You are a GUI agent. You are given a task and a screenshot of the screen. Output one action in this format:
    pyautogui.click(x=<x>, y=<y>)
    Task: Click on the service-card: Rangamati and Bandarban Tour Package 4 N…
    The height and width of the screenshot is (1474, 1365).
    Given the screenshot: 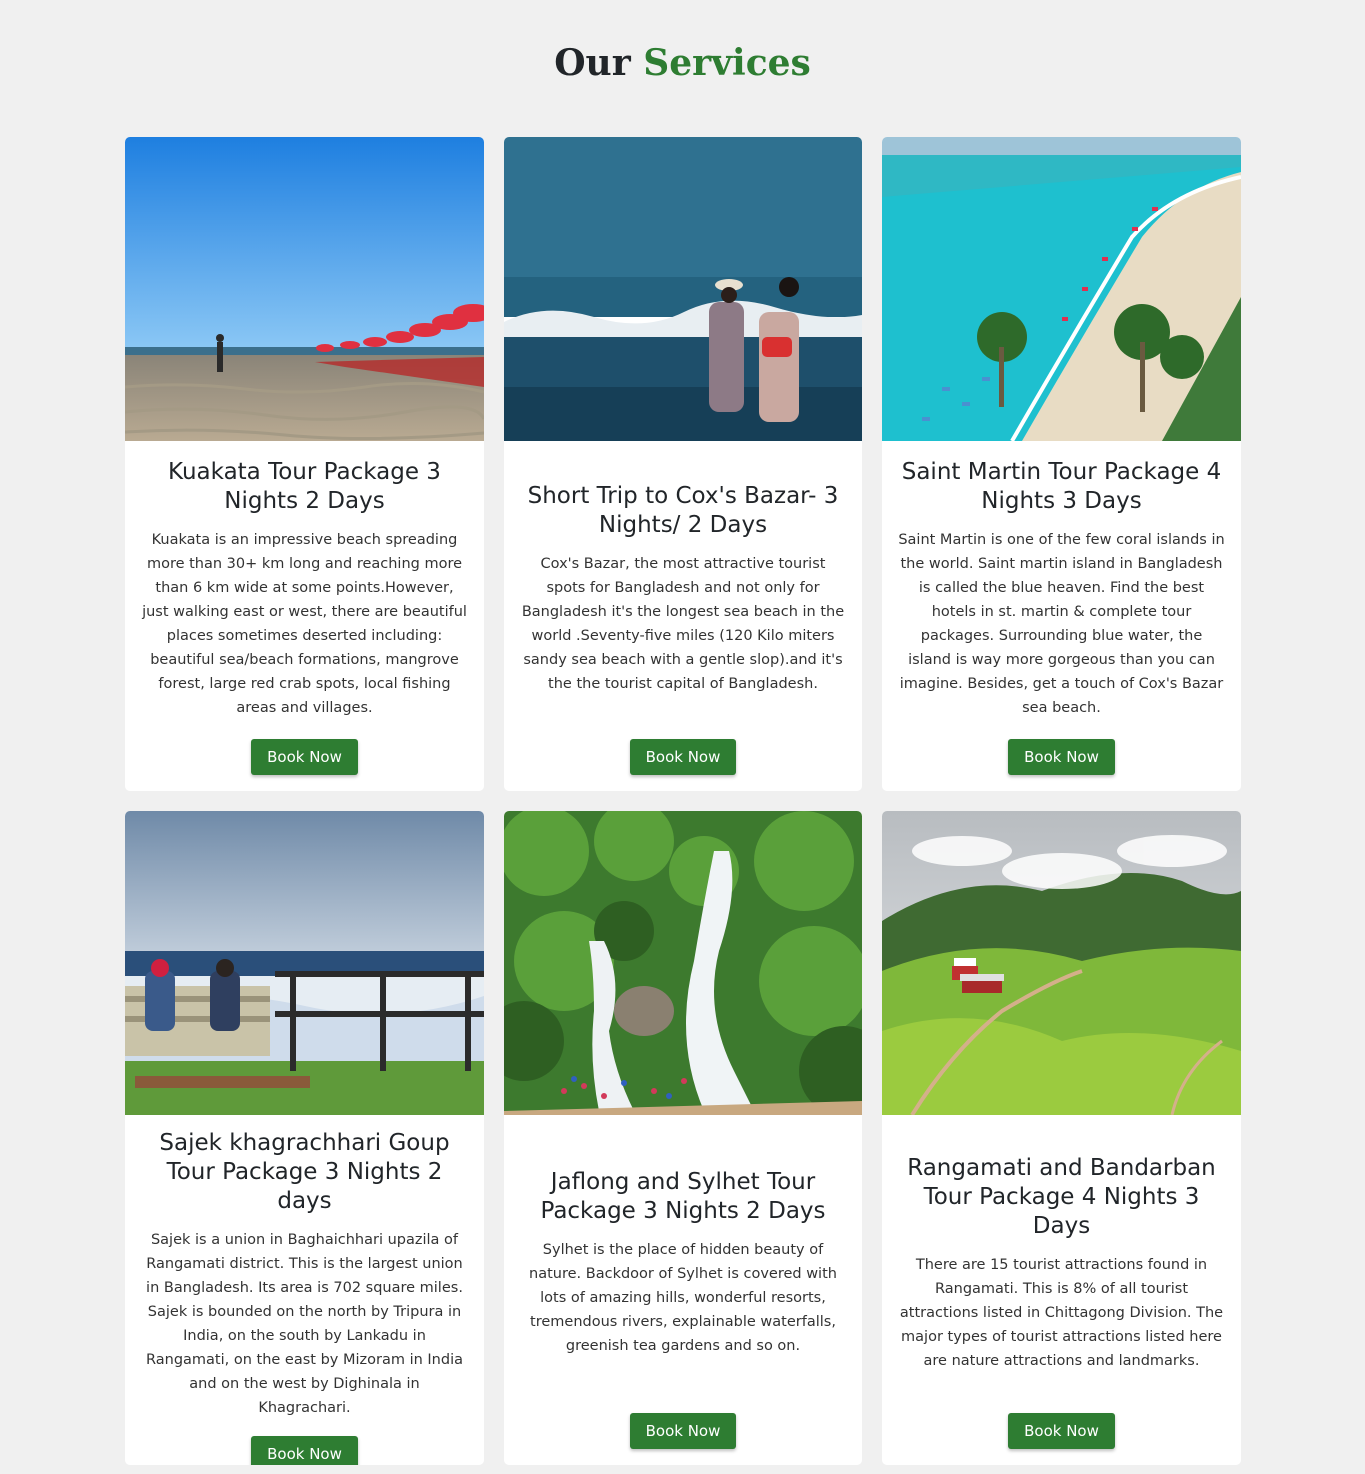 What is the action you would take?
    pyautogui.click(x=1061, y=1138)
    